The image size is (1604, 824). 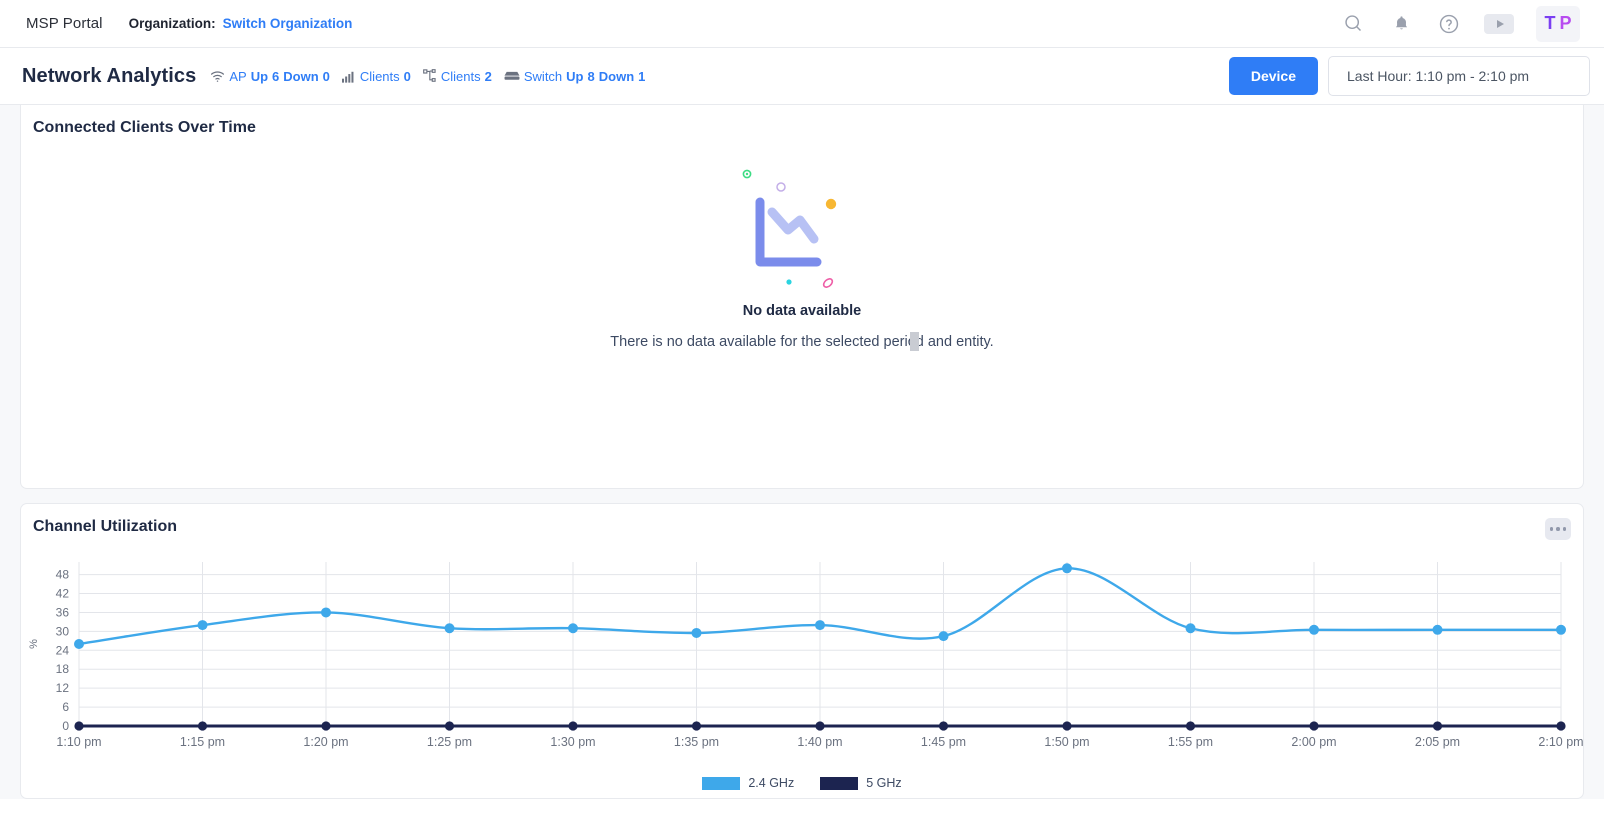 What do you see at coordinates (488, 76) in the screenshot?
I see `status-wired-clients-value: 2` at bounding box center [488, 76].